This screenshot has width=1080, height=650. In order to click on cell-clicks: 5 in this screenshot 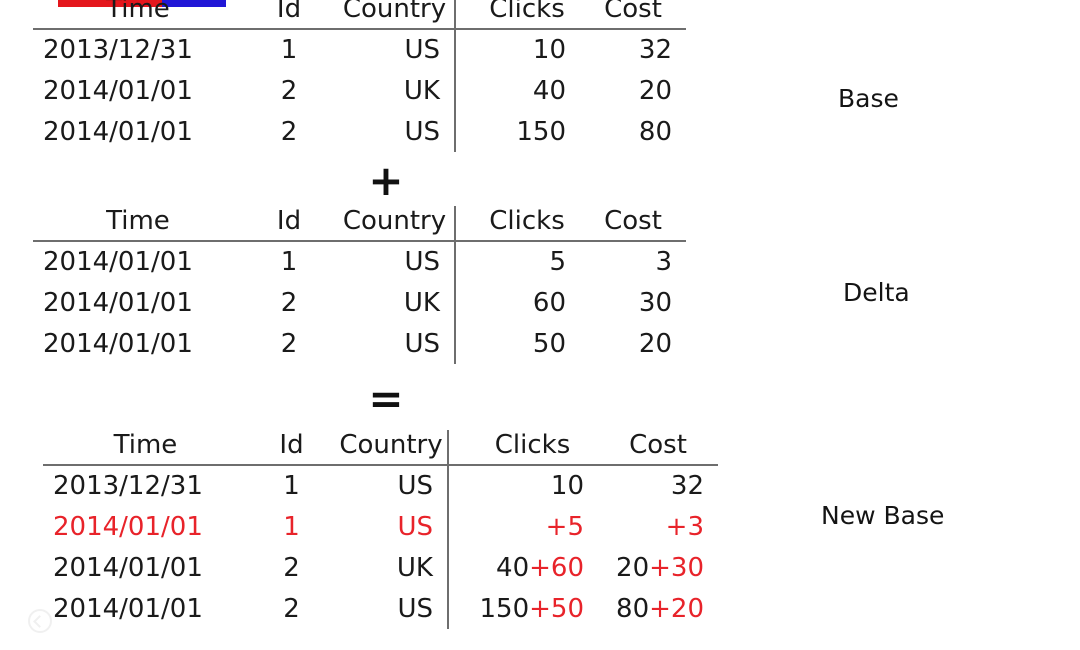, I will do `click(557, 262)`.